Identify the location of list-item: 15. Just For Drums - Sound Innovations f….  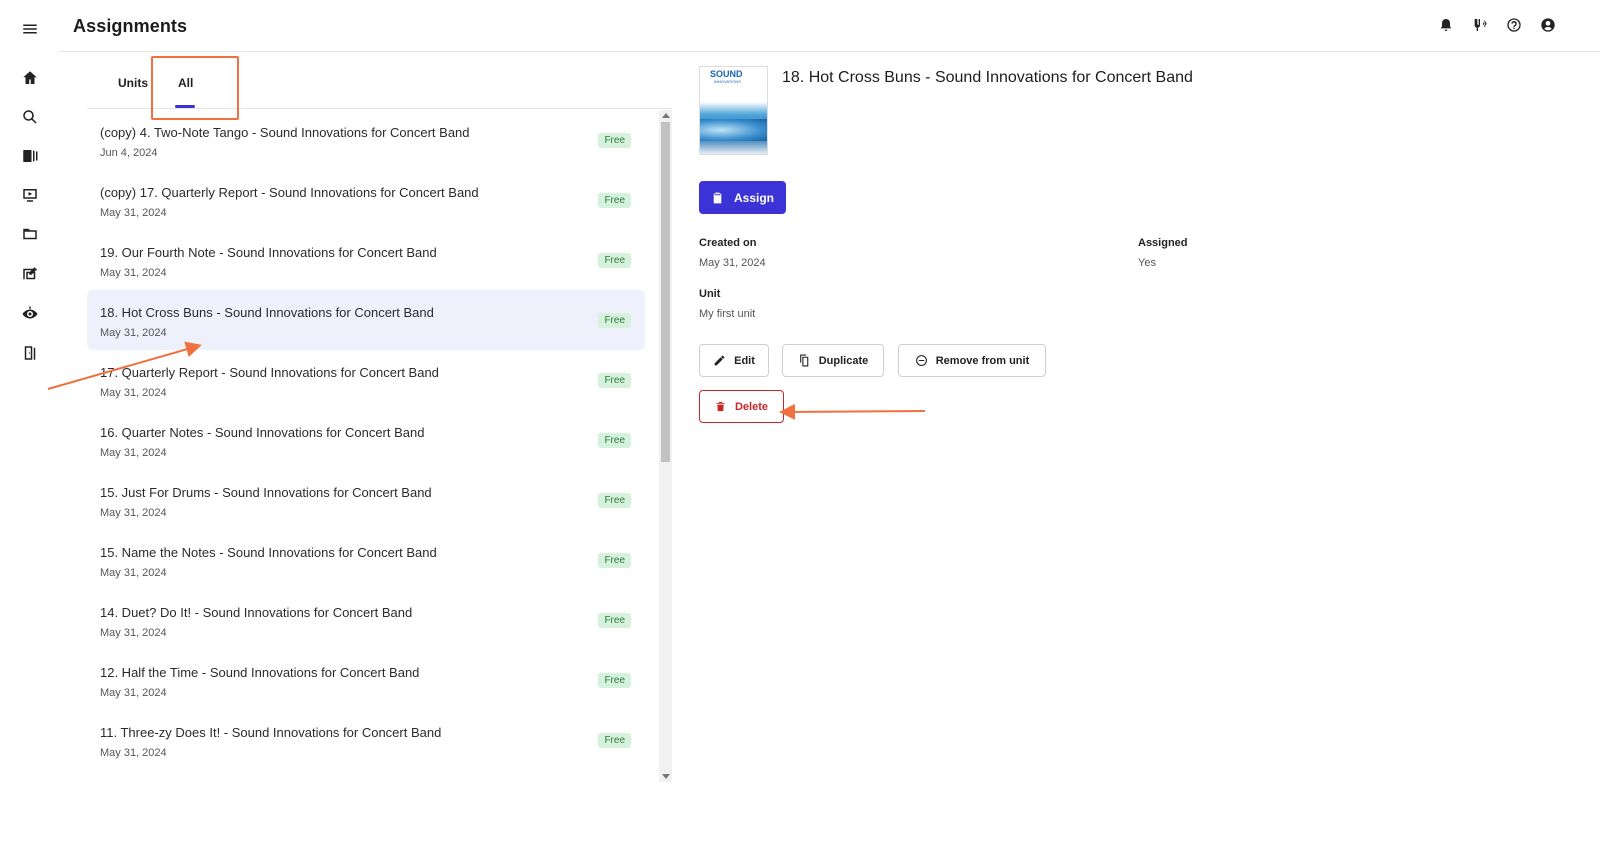
(366, 500).